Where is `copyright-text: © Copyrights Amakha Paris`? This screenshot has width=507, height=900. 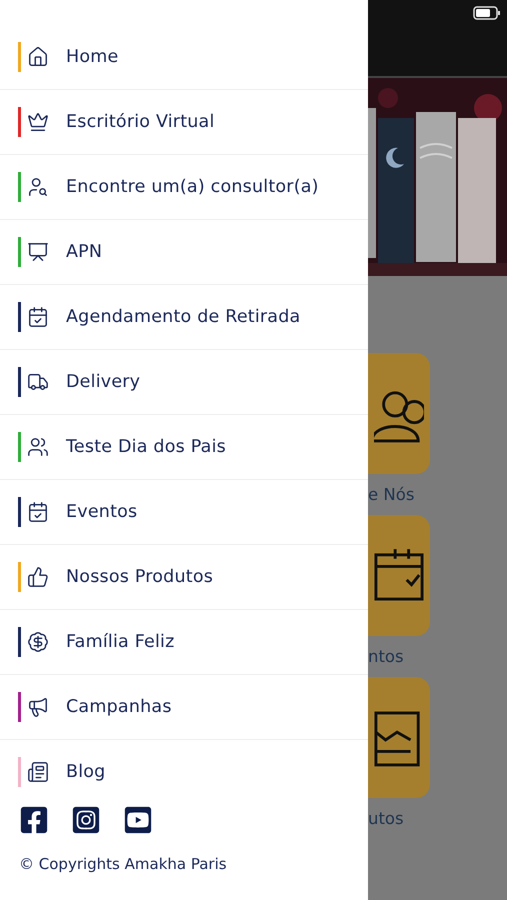
copyright-text: © Copyrights Amakha Paris is located at coordinates (123, 864).